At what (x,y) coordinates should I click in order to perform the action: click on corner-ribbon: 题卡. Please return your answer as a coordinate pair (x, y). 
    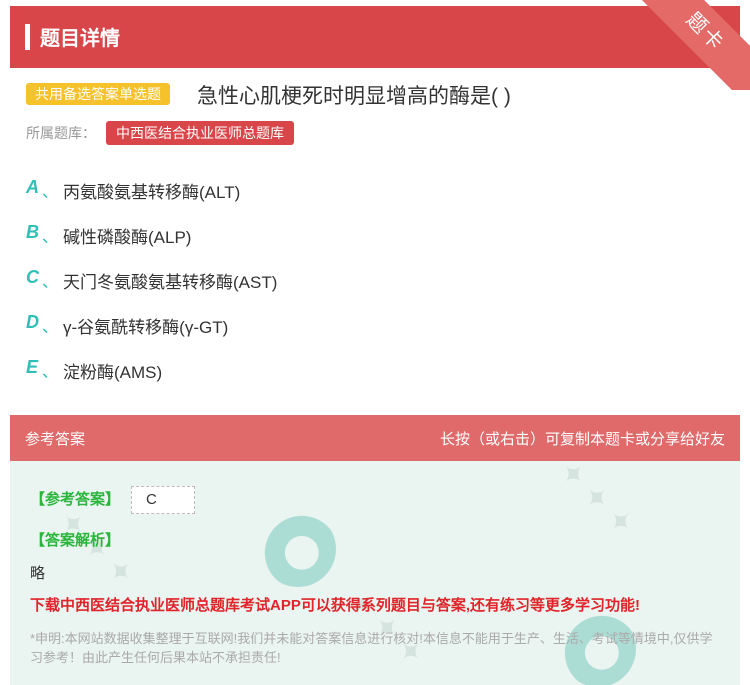
    Looking at the image, I should click on (695, 45).